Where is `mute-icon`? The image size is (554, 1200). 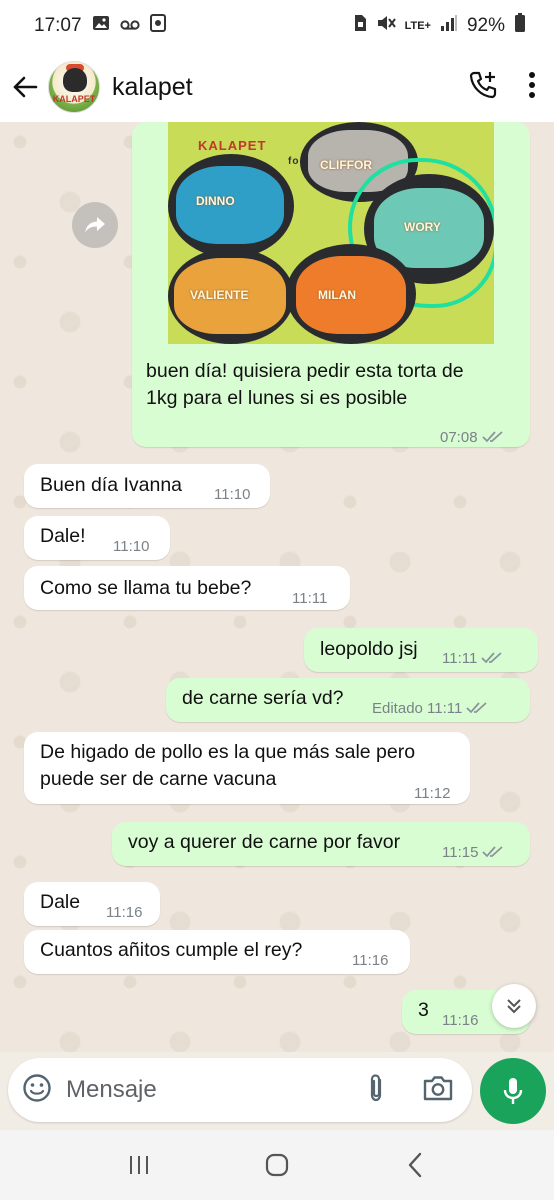
mute-icon is located at coordinates (386, 26).